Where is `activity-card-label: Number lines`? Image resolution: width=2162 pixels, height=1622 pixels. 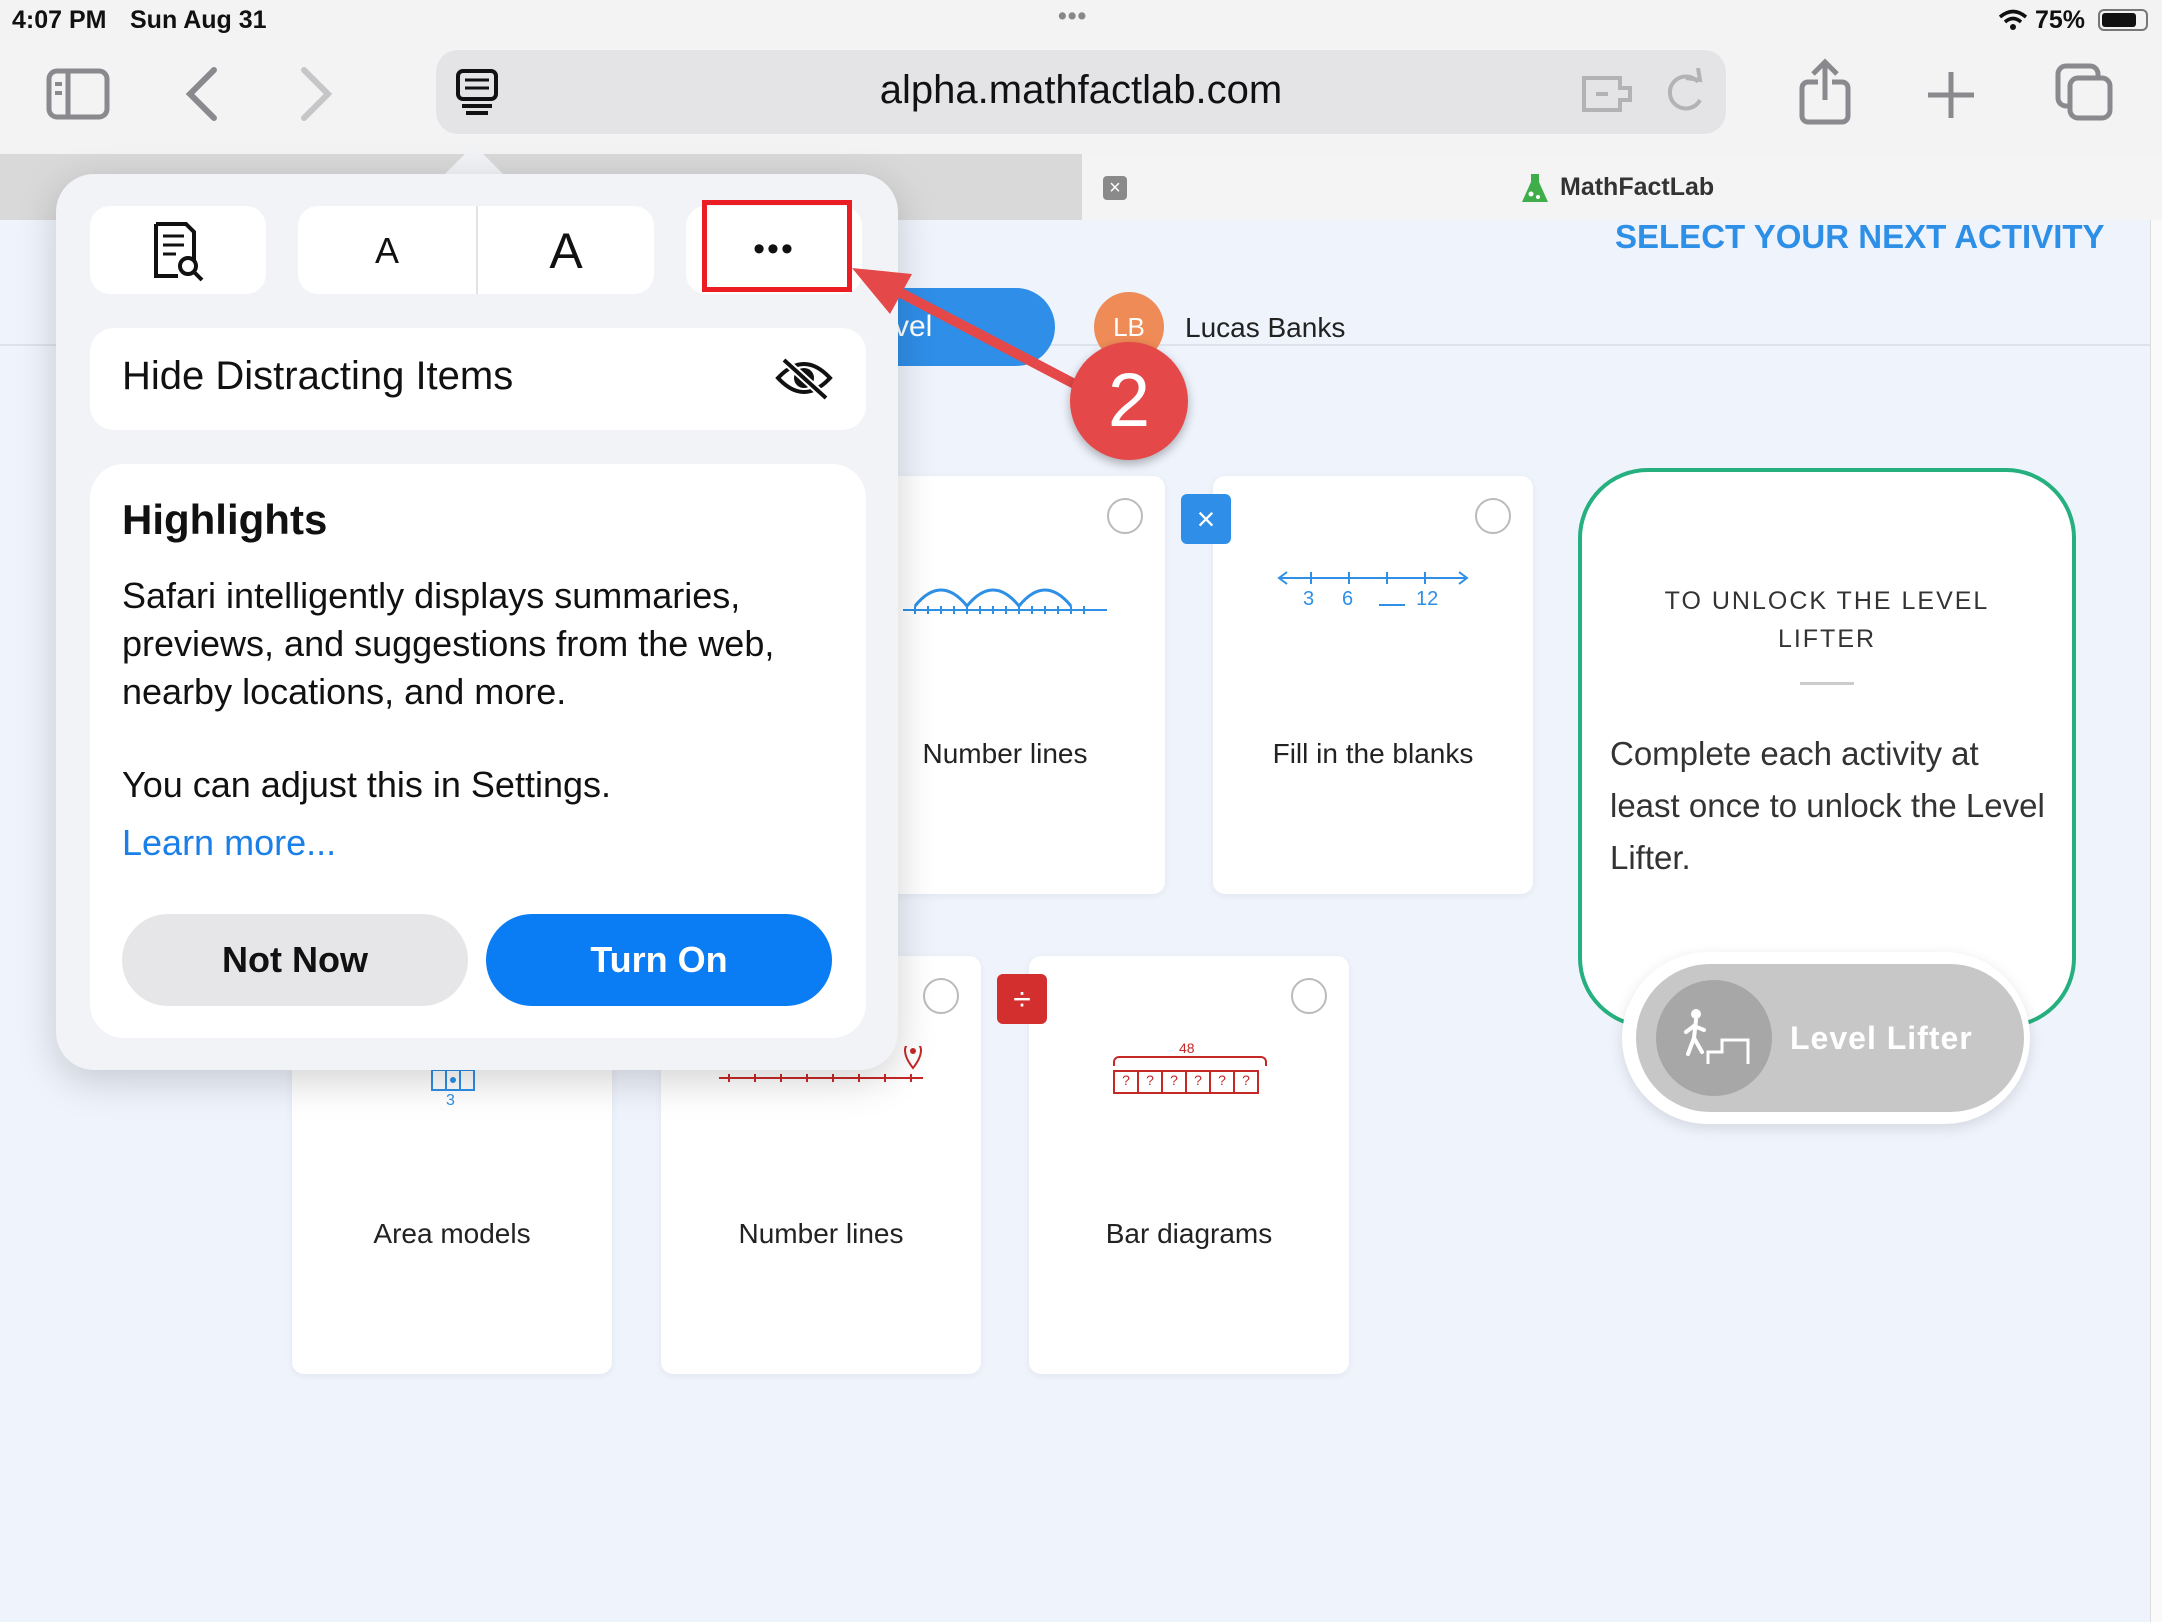 activity-card-label: Number lines is located at coordinates (821, 1233).